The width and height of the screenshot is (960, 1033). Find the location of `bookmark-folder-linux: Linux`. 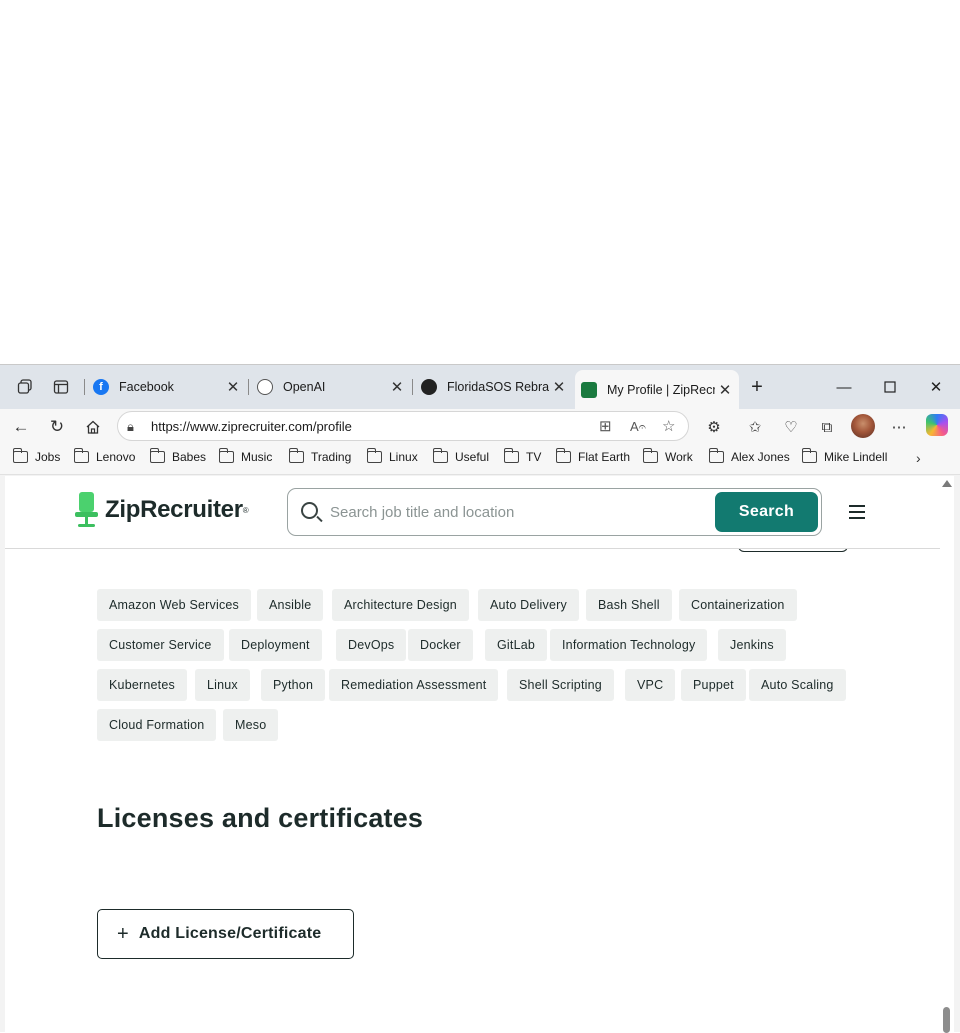

bookmark-folder-linux: Linux is located at coordinates (392, 456).